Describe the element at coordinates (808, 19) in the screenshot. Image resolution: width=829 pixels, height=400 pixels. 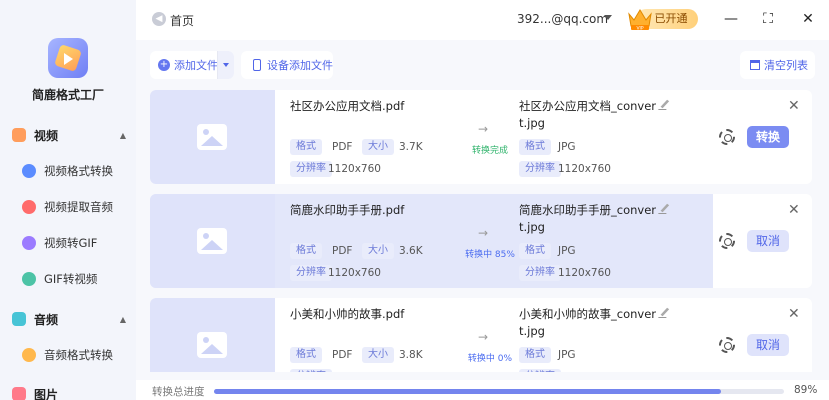
I see `close-window-button: ✕` at that location.